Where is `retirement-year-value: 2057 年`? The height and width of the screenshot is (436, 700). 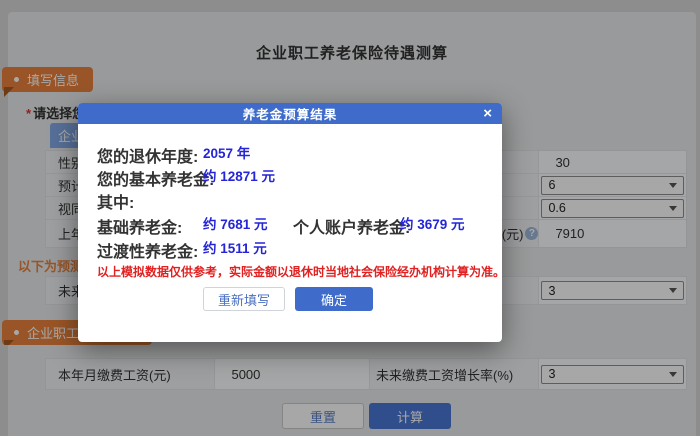 retirement-year-value: 2057 年 is located at coordinates (227, 153).